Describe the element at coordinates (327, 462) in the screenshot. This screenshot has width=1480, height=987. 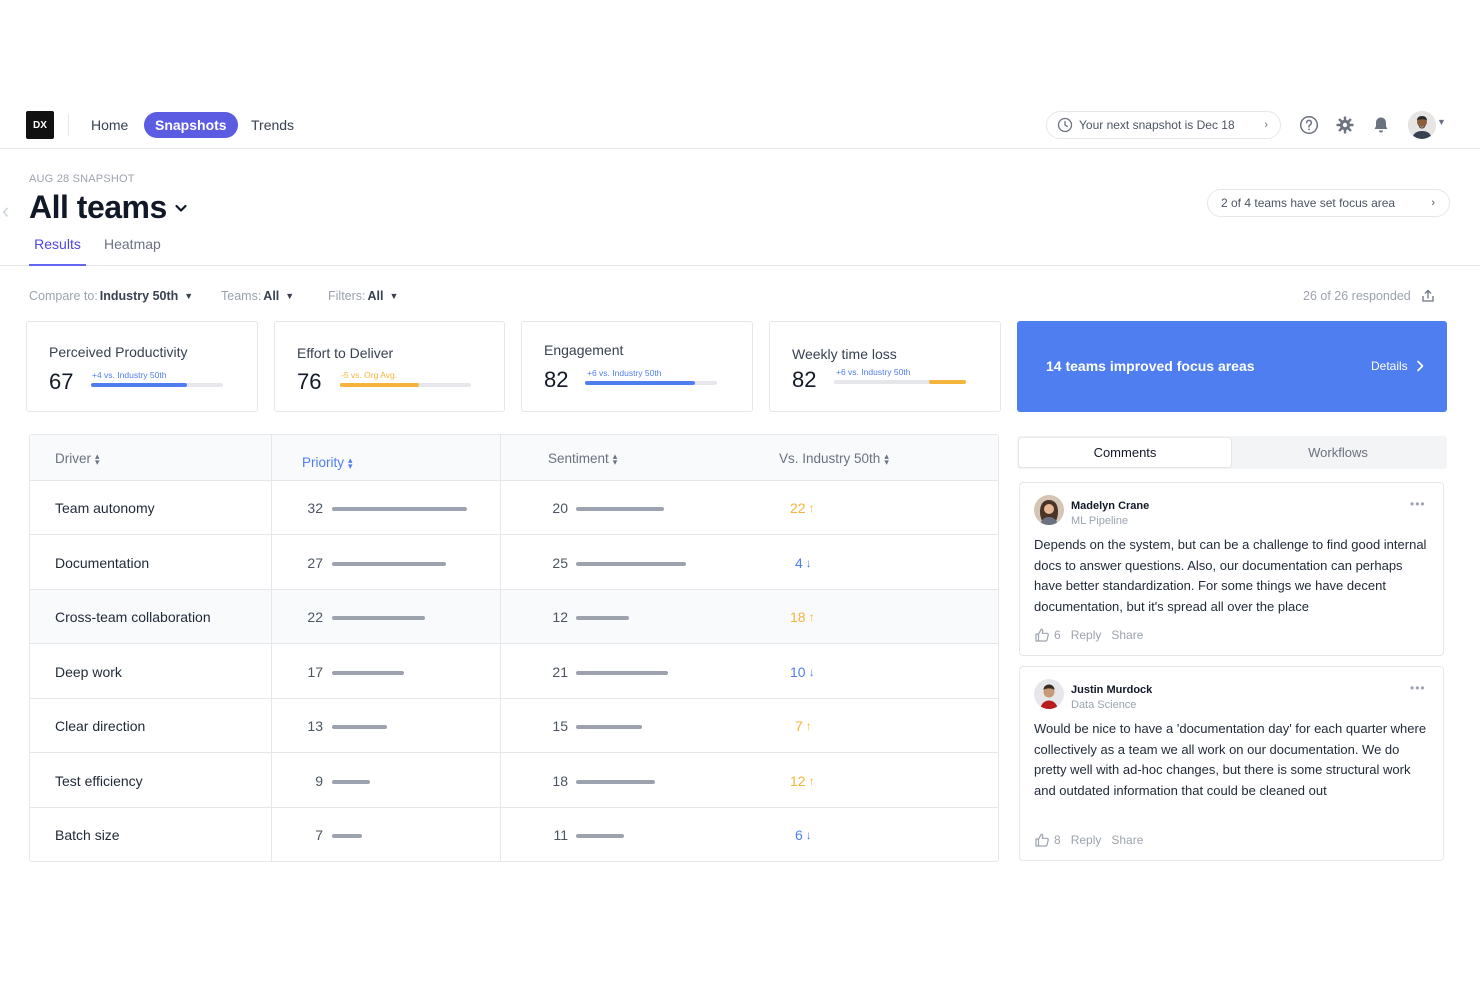
I see `header-priority: Priority ▴ ▾` at that location.